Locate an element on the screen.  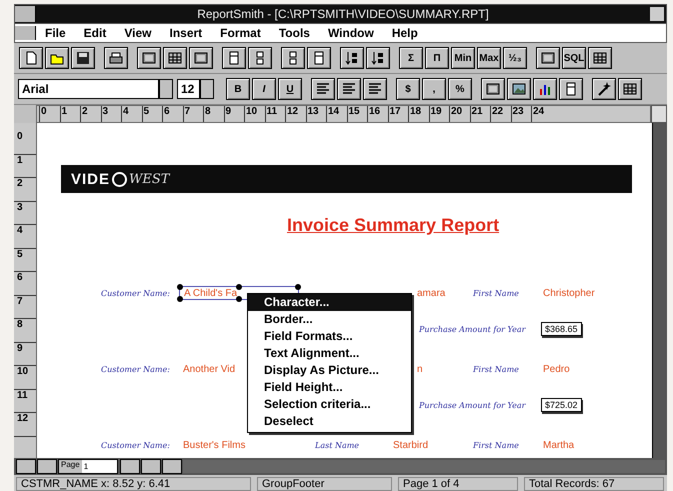
system-menu-button is located at coordinates (25, 14).